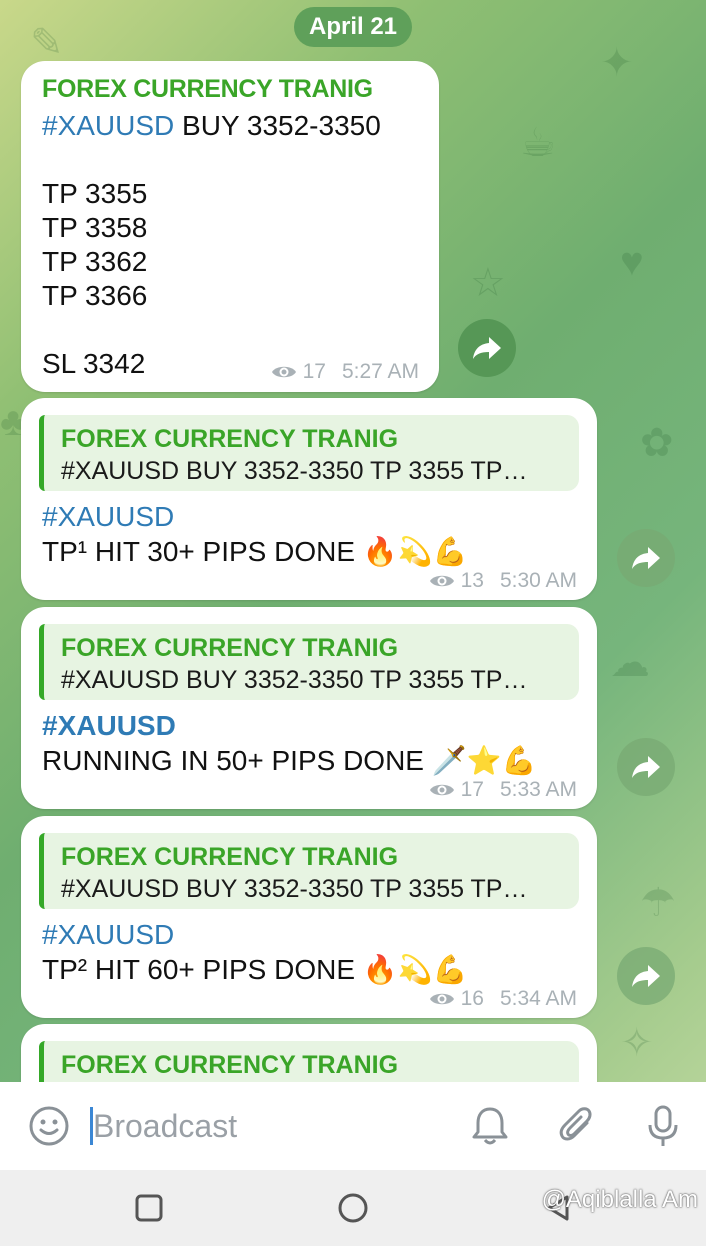 The image size is (706, 1246). I want to click on paperclip-icon, so click(577, 1126).